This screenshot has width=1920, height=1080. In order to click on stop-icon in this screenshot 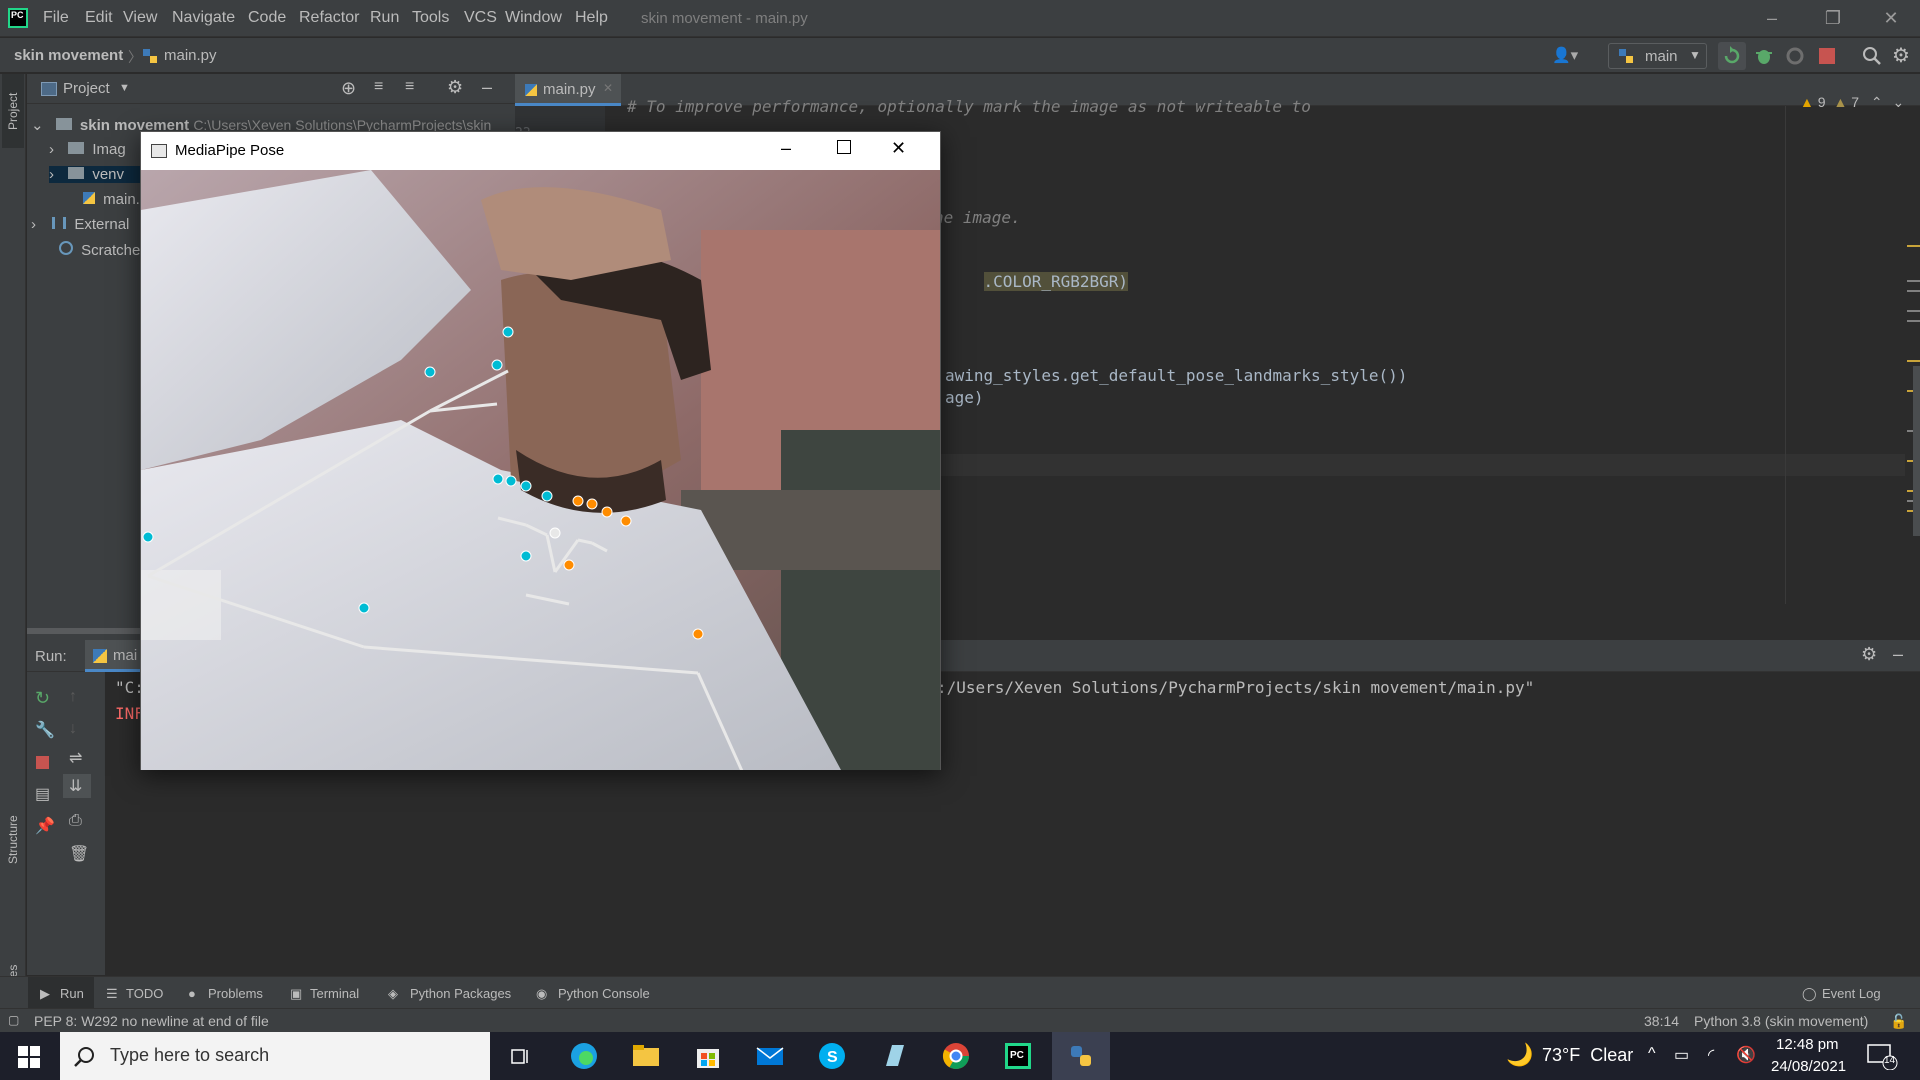, I will do `click(42, 762)`.